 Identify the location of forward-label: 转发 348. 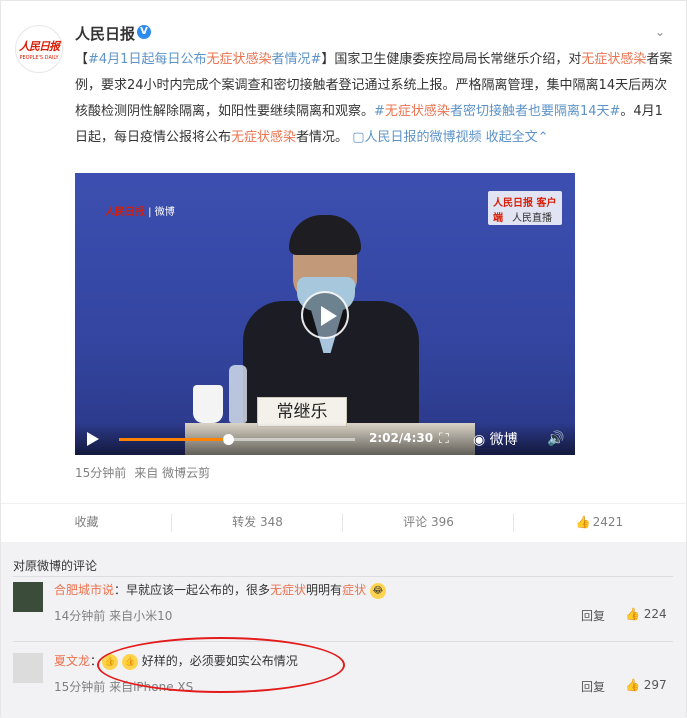
(257, 522).